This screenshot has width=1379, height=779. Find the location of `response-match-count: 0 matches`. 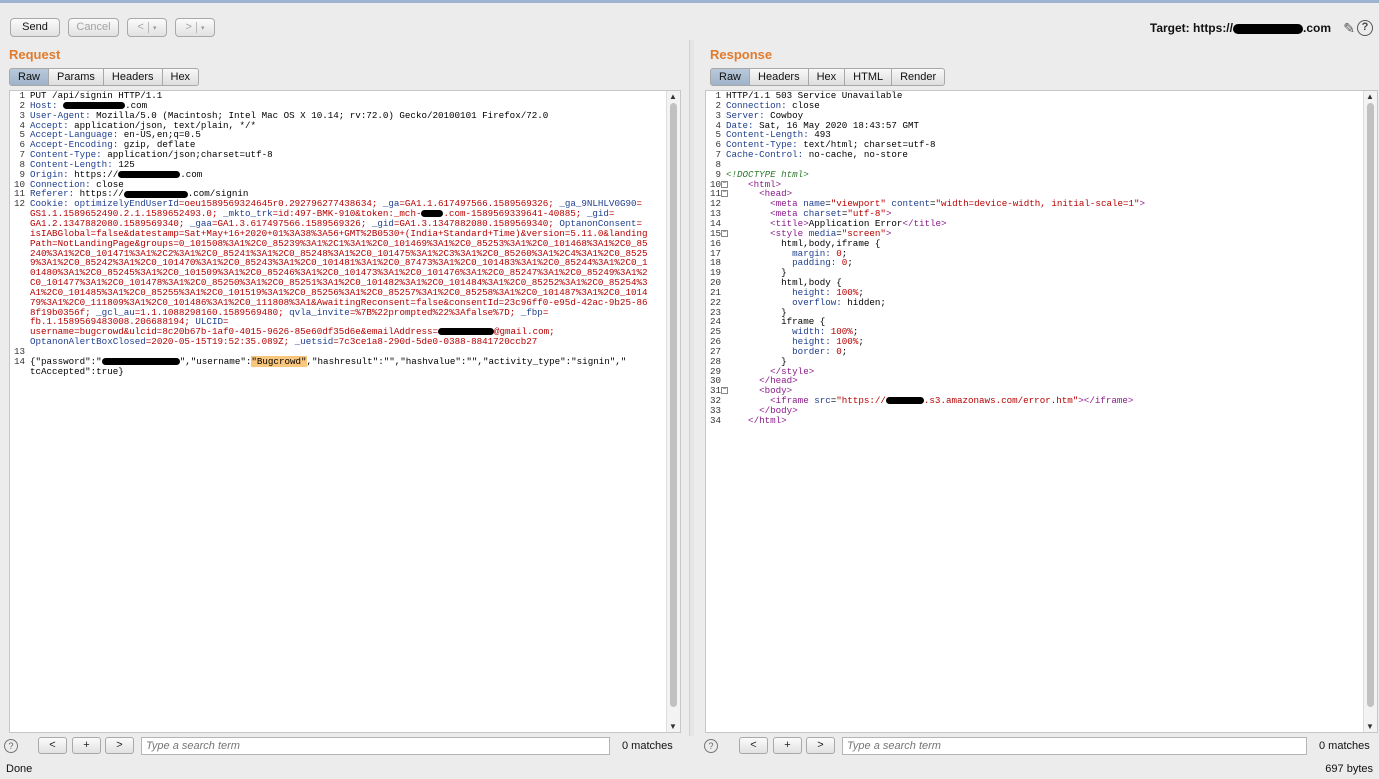

response-match-count: 0 matches is located at coordinates (1344, 746).